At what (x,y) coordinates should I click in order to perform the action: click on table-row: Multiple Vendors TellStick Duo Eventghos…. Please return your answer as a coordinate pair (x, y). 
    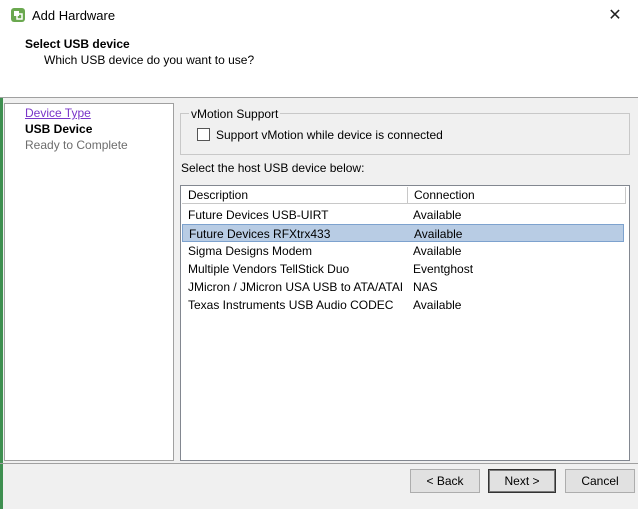
    Looking at the image, I should click on (403, 269).